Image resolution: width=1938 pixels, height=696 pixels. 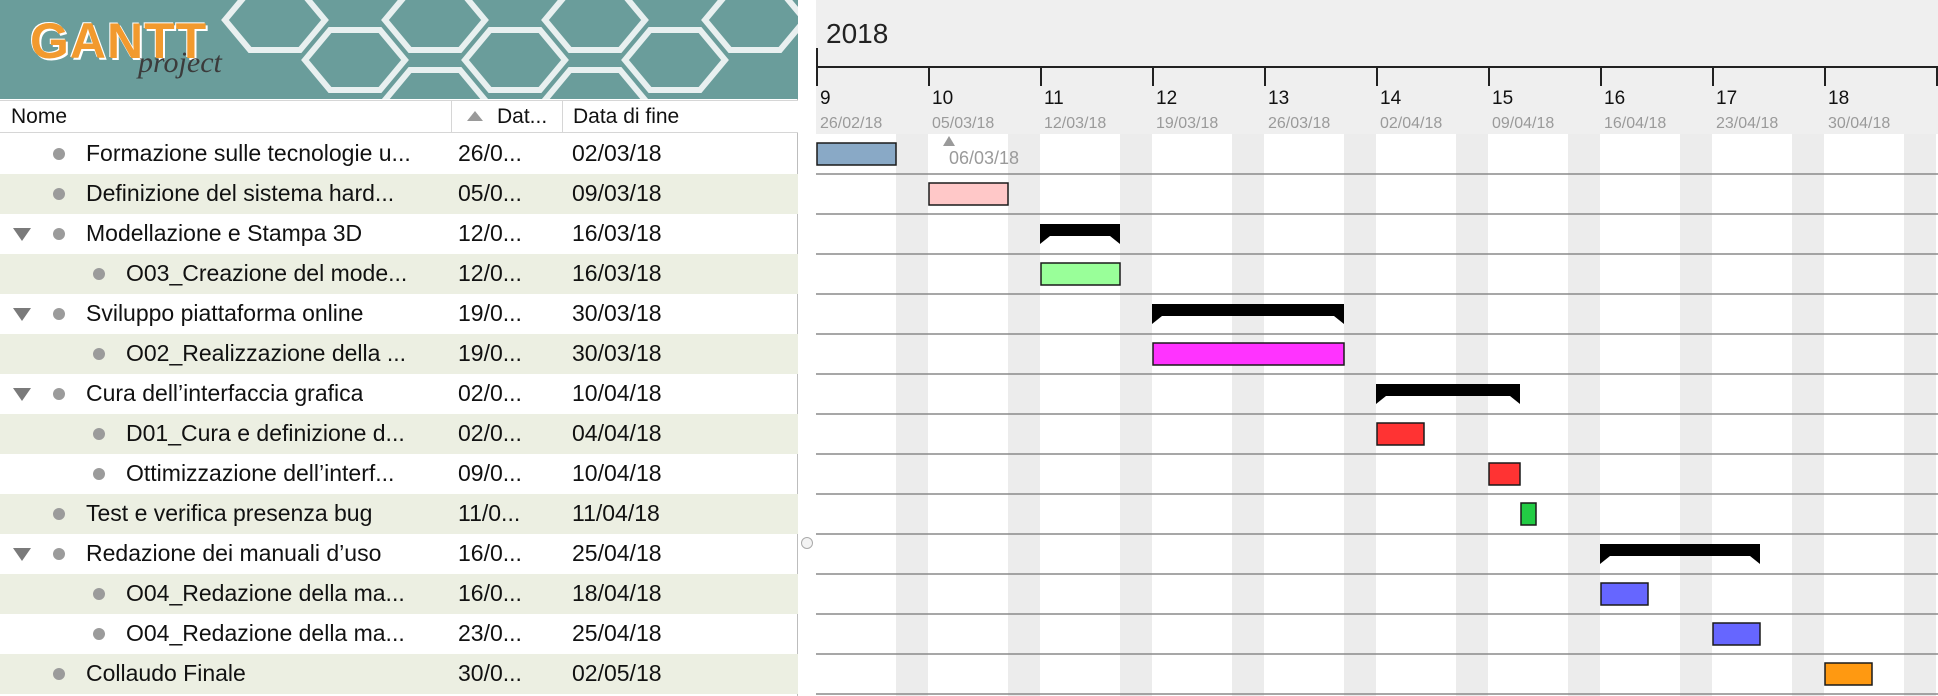 I want to click on task-row: O04_Redazione della ma... 16/0... 18/04/18, so click(x=399, y=594).